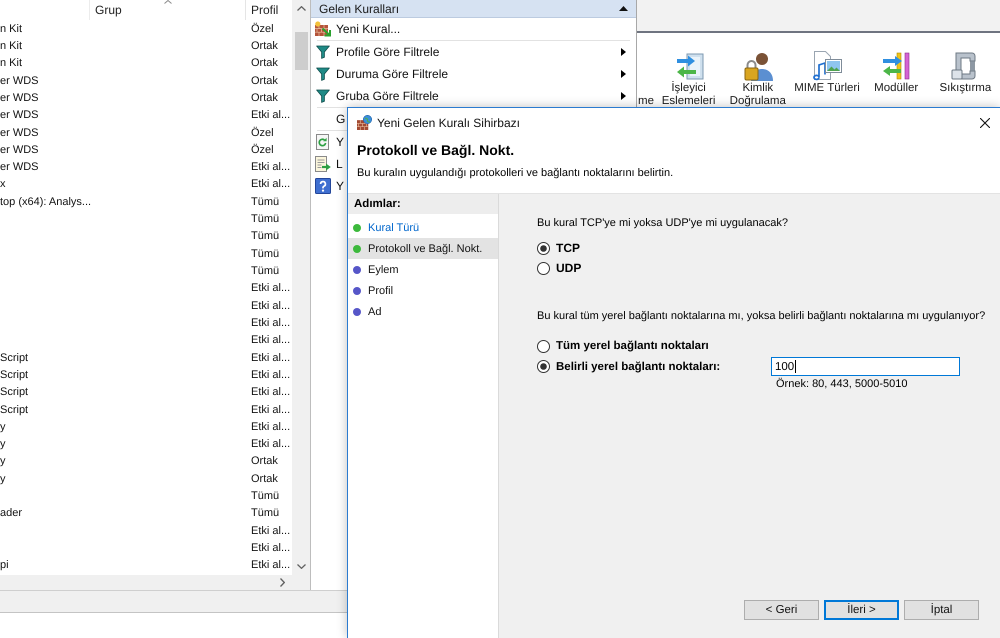 This screenshot has width=1000, height=638. What do you see at coordinates (941, 610) in the screenshot?
I see `dialog-button: İptal` at bounding box center [941, 610].